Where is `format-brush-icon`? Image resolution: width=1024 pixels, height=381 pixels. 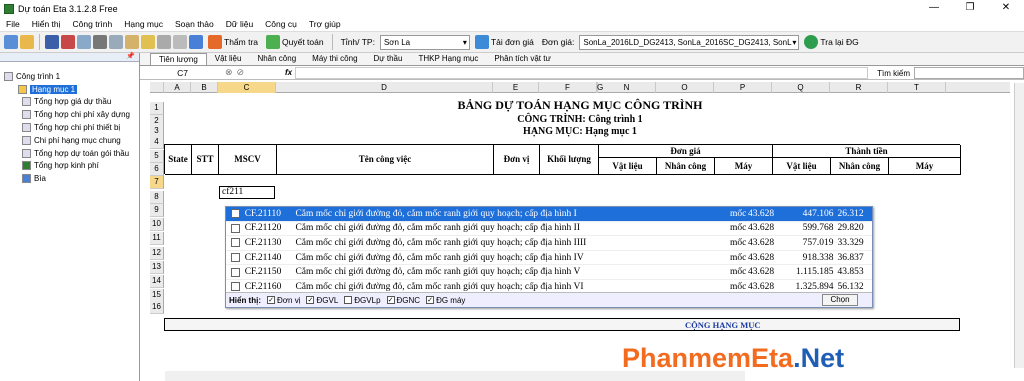
format-brush-icon is located at coordinates (148, 42).